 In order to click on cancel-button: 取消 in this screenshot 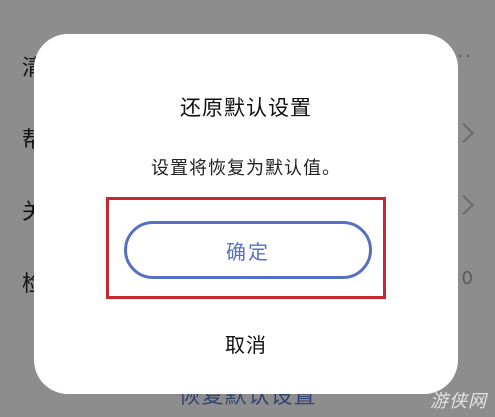, I will do `click(246, 343)`.